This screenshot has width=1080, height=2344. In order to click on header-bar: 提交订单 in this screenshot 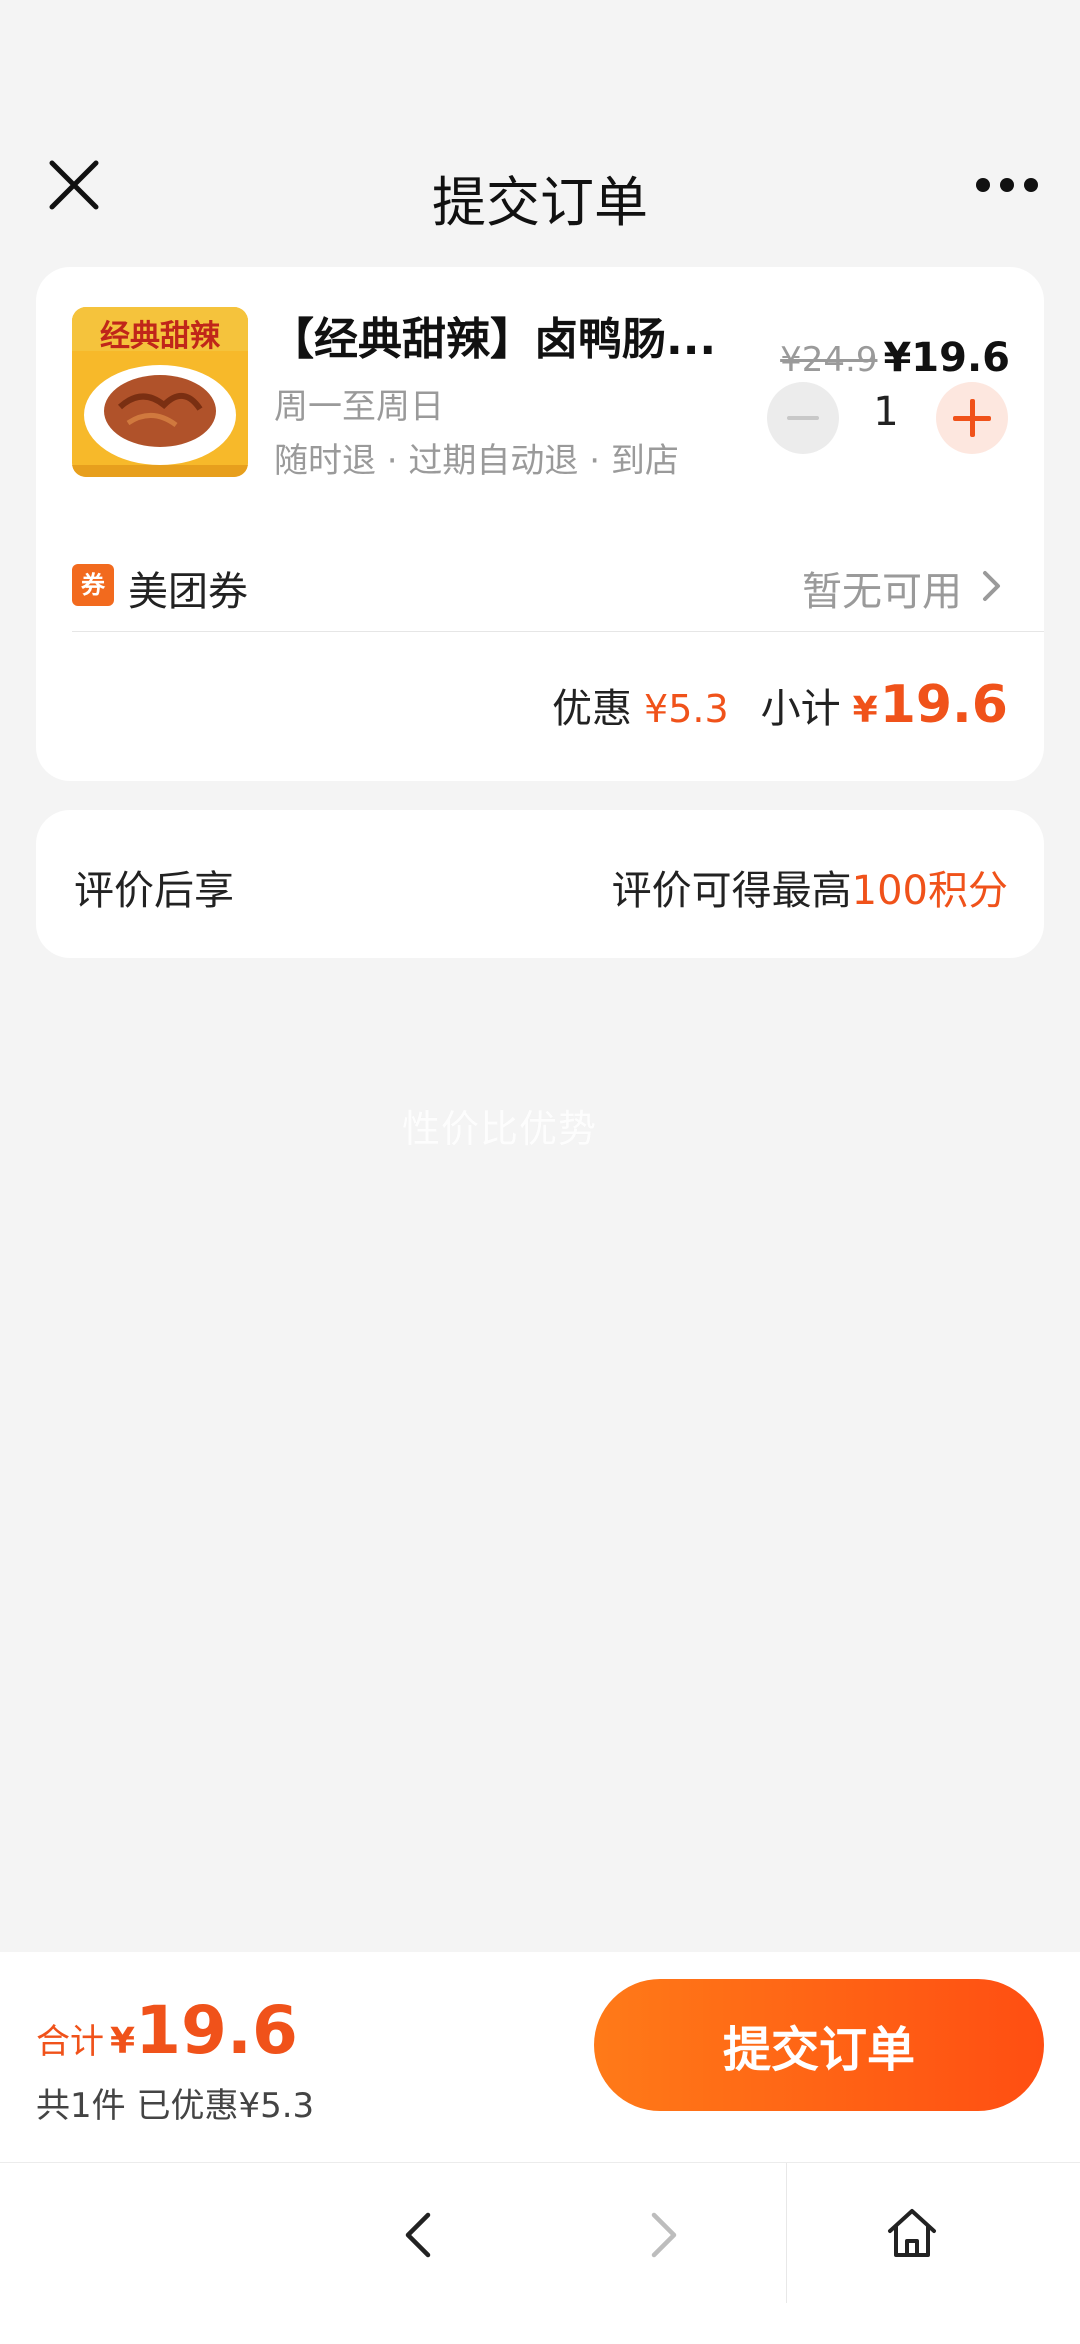, I will do `click(540, 129)`.